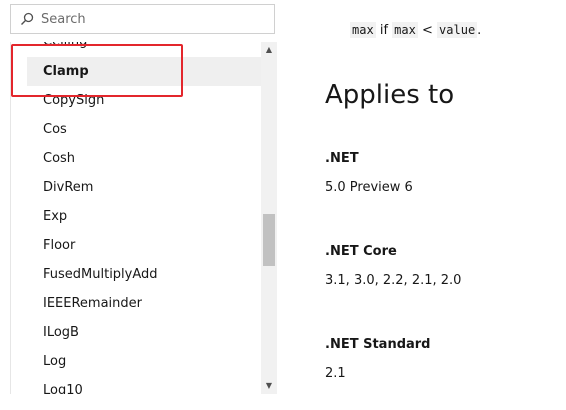 The width and height of the screenshot is (566, 410). I want to click on product-versions-net-standard: 2.1, so click(335, 373).